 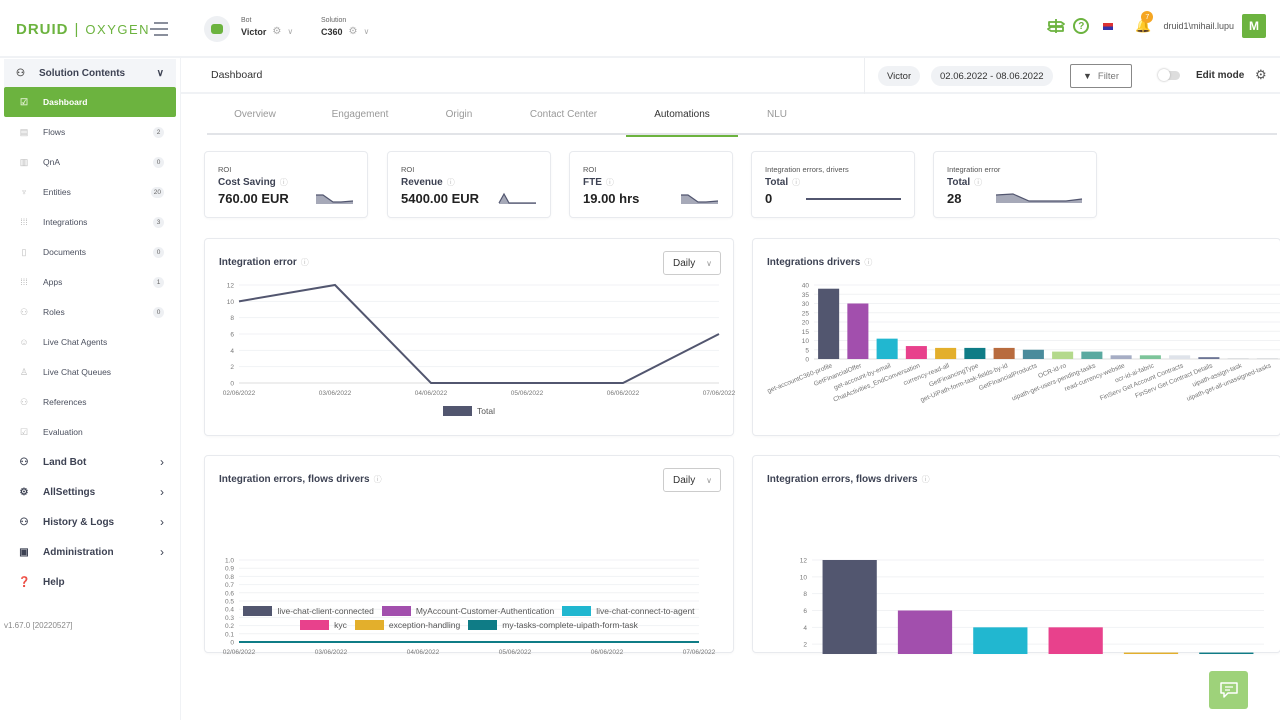 What do you see at coordinates (682, 115) in the screenshot?
I see `tab-automations: Automations` at bounding box center [682, 115].